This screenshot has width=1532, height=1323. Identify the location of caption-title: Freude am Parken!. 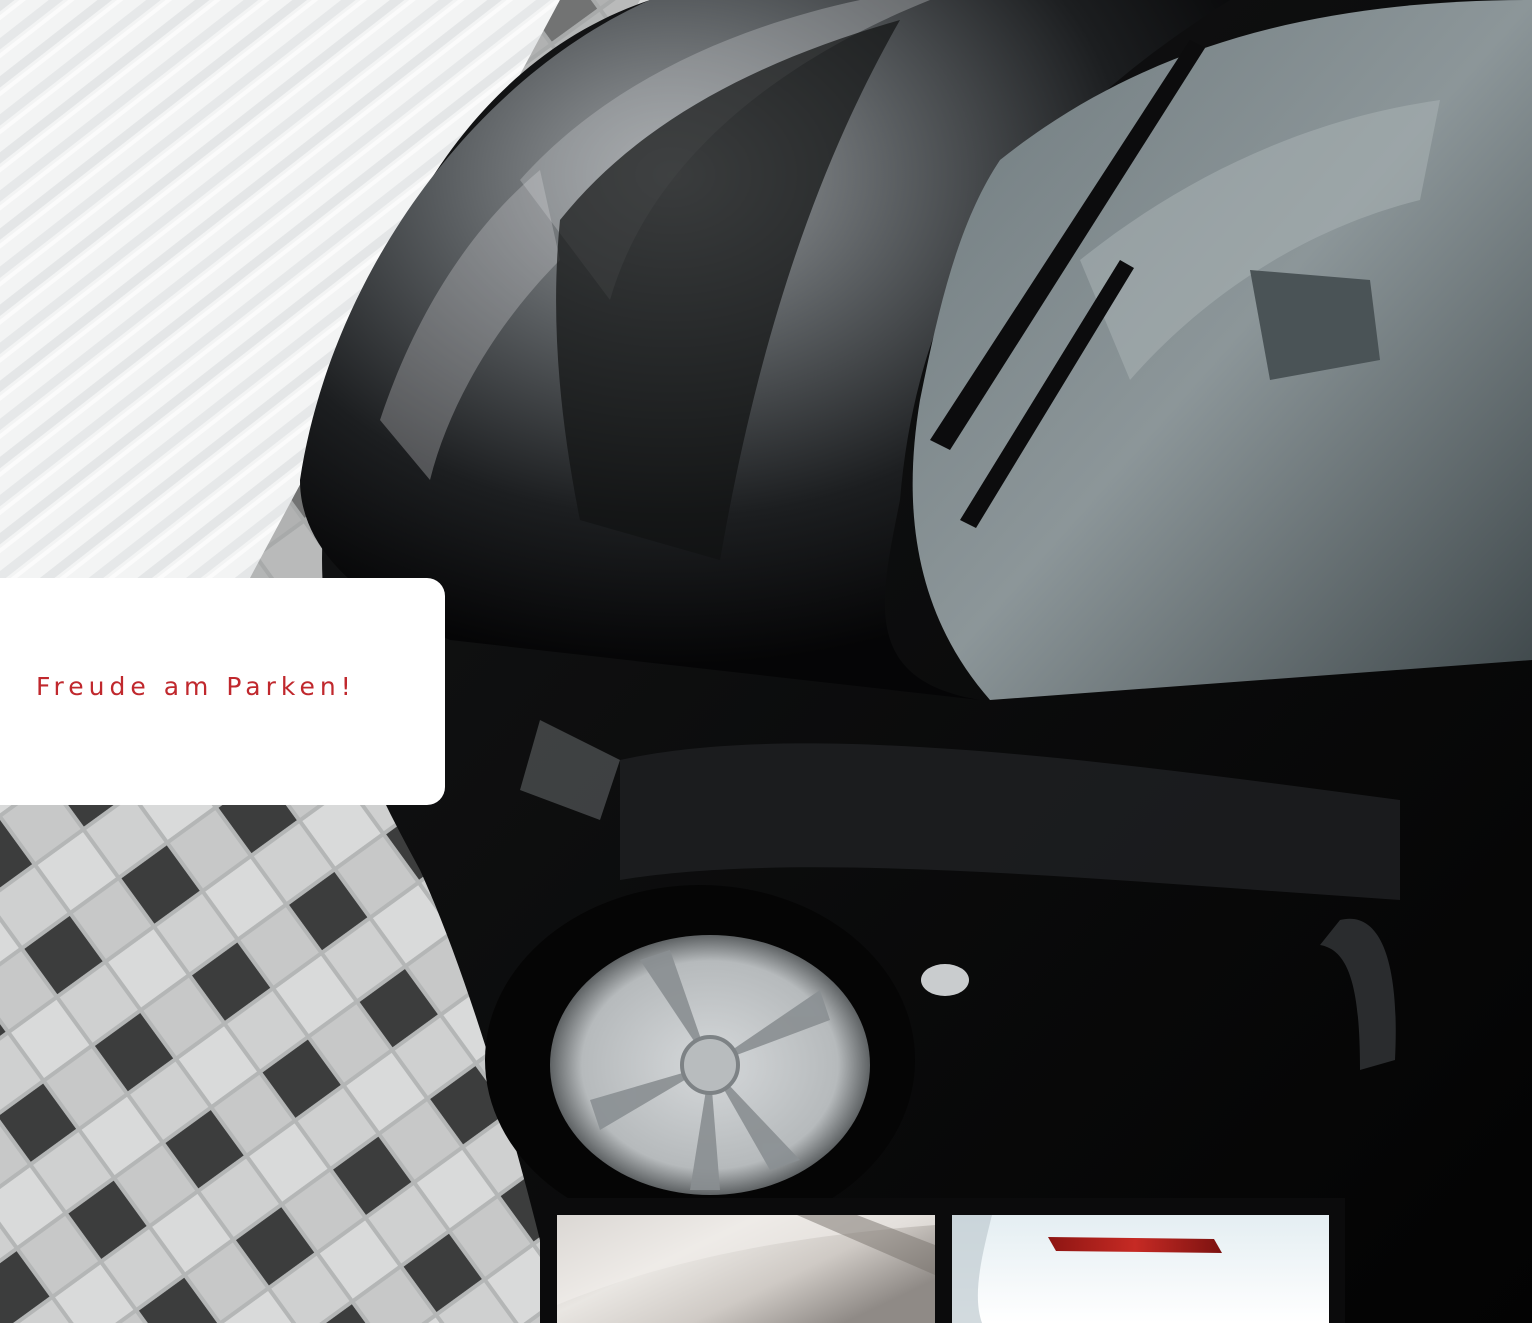
(196, 686).